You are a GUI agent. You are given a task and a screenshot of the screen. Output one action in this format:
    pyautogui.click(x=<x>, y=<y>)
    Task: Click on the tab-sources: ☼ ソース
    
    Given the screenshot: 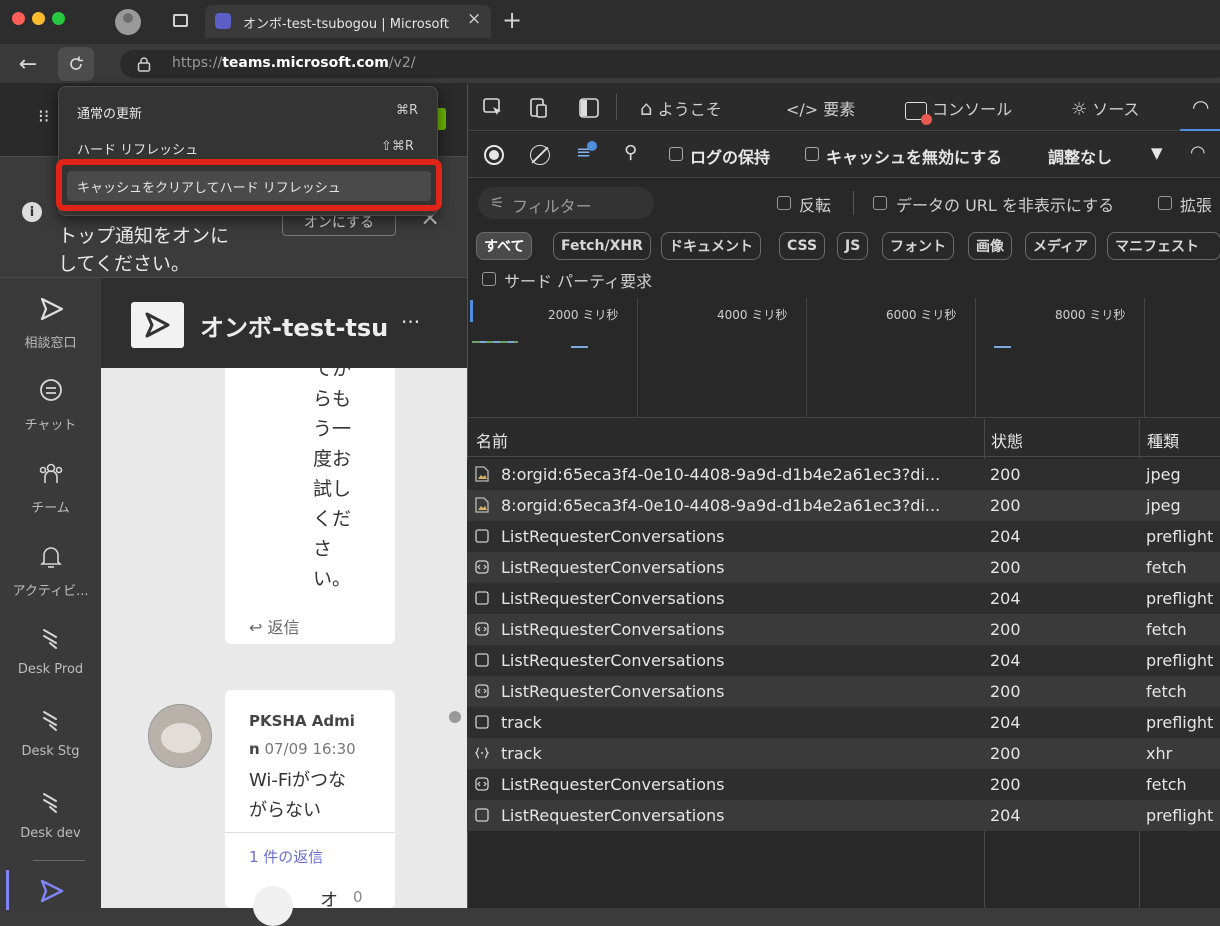 What is the action you would take?
    pyautogui.click(x=1105, y=108)
    